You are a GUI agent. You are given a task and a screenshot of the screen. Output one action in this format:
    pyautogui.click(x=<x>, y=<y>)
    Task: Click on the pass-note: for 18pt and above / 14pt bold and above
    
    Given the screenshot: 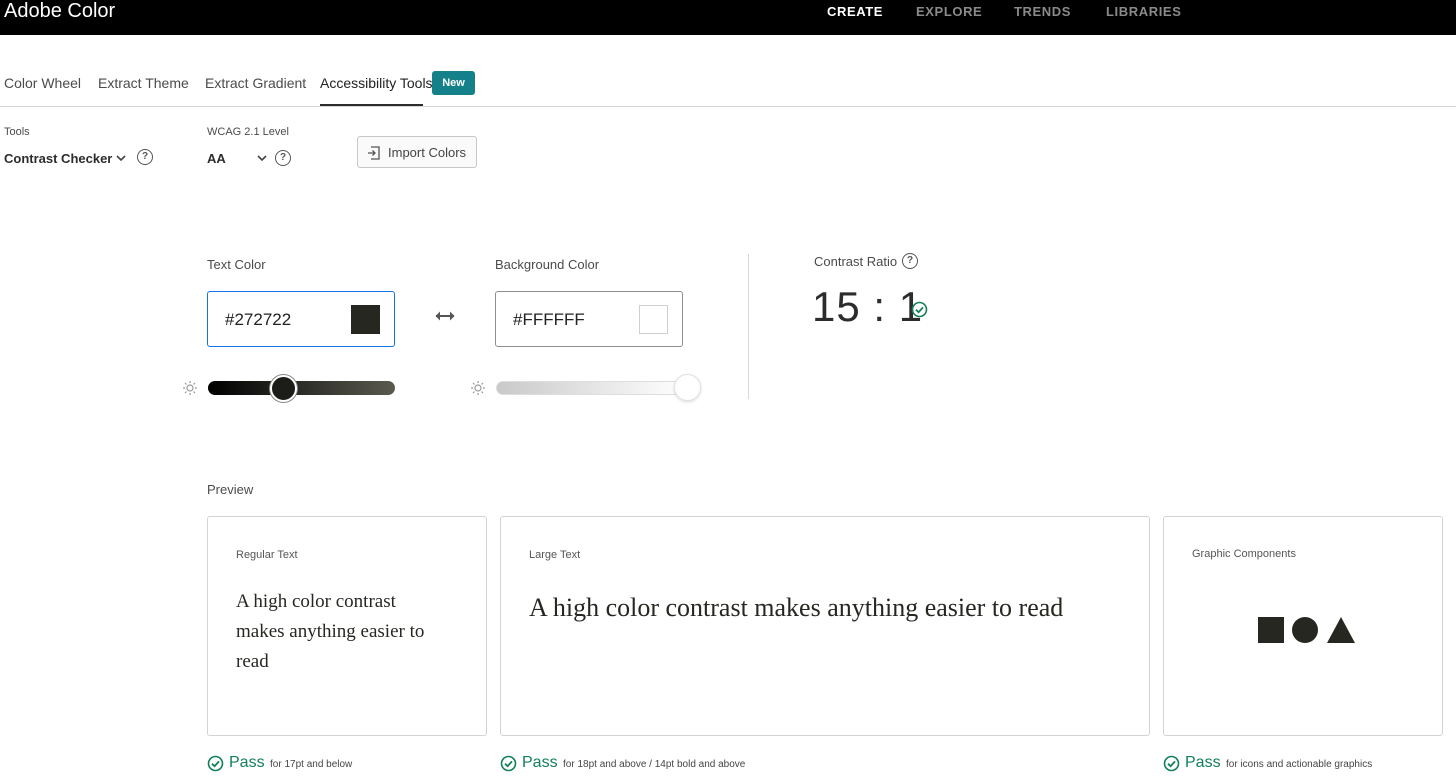 What is the action you would take?
    pyautogui.click(x=654, y=764)
    